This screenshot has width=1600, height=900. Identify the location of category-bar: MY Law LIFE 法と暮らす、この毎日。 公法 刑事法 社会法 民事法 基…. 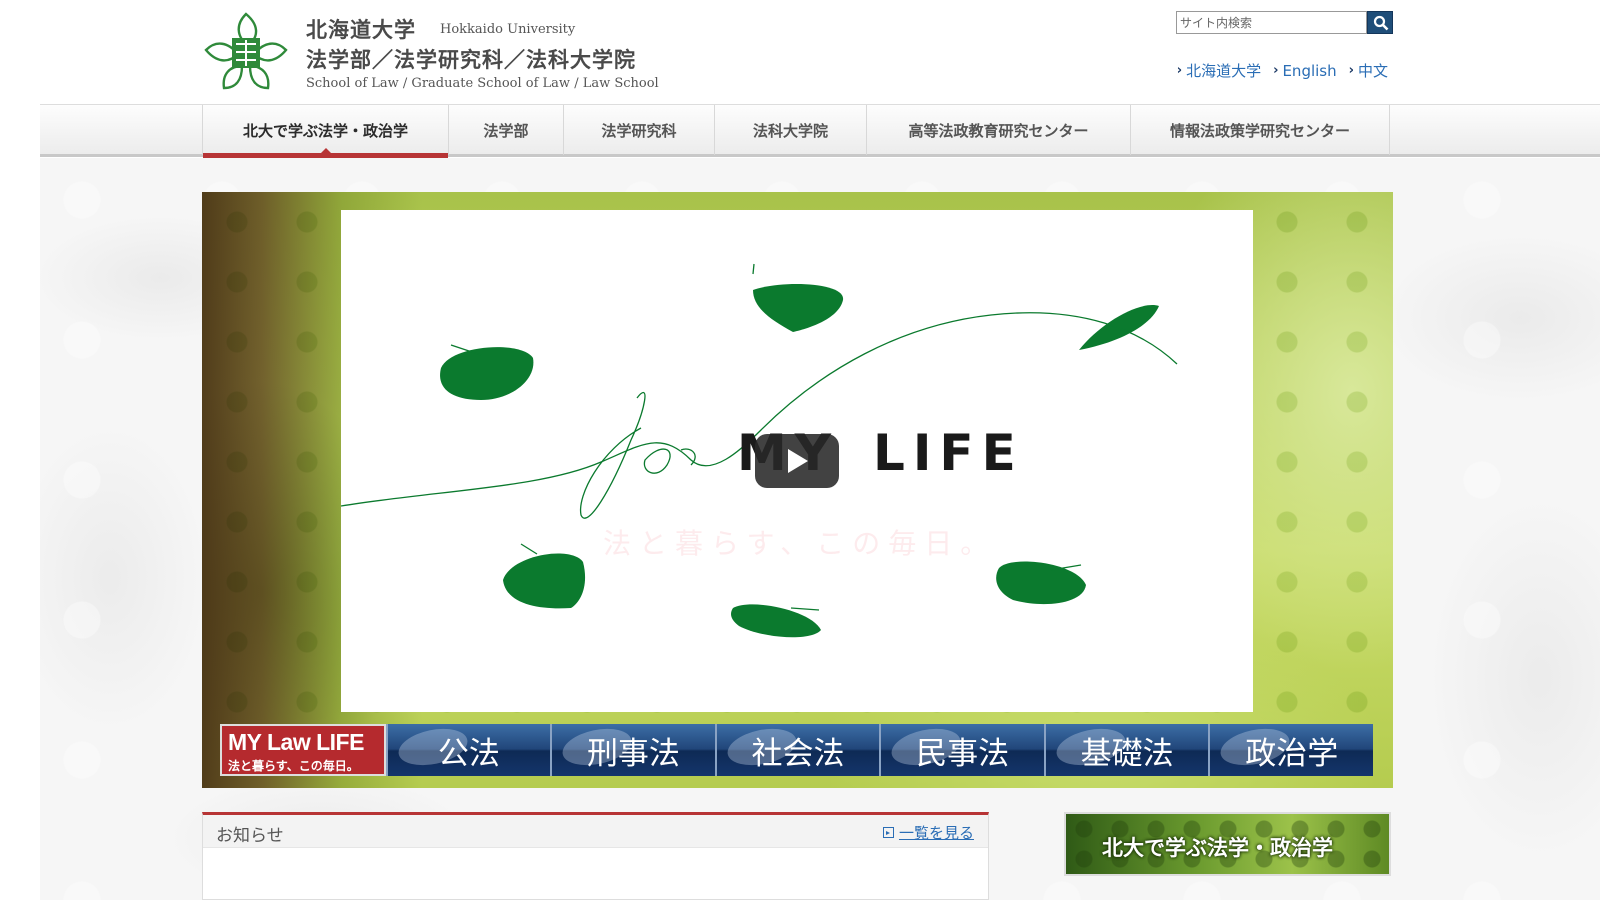
(797, 750).